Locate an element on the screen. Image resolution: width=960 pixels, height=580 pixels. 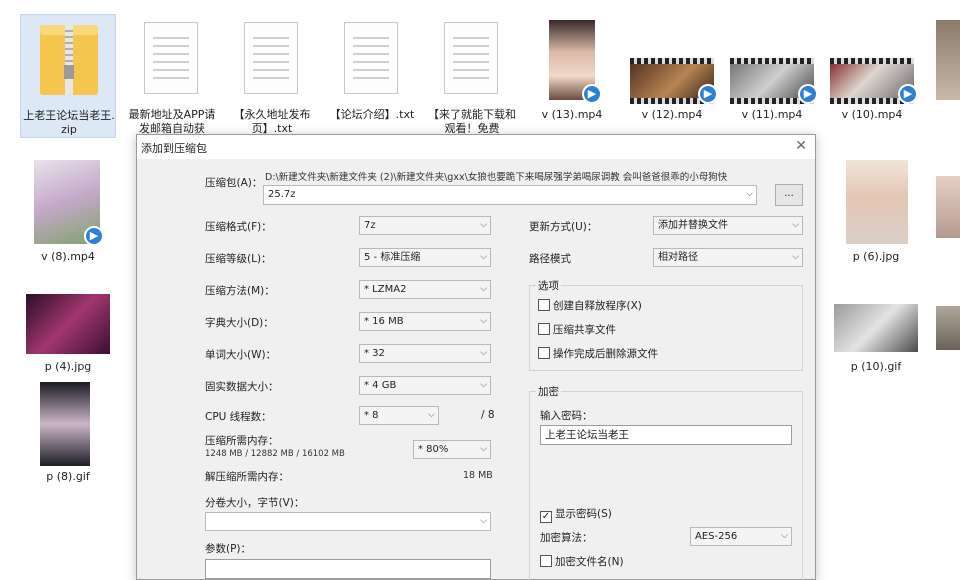
file-item-image: p (4).jpg is located at coordinates (68, 336).